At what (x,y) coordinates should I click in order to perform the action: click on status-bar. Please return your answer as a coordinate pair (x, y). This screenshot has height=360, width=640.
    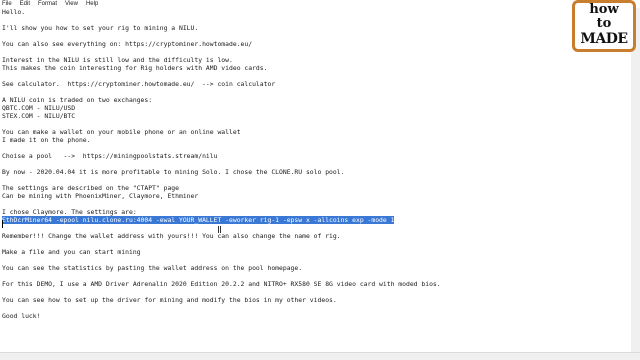
    Looking at the image, I should click on (320, 356).